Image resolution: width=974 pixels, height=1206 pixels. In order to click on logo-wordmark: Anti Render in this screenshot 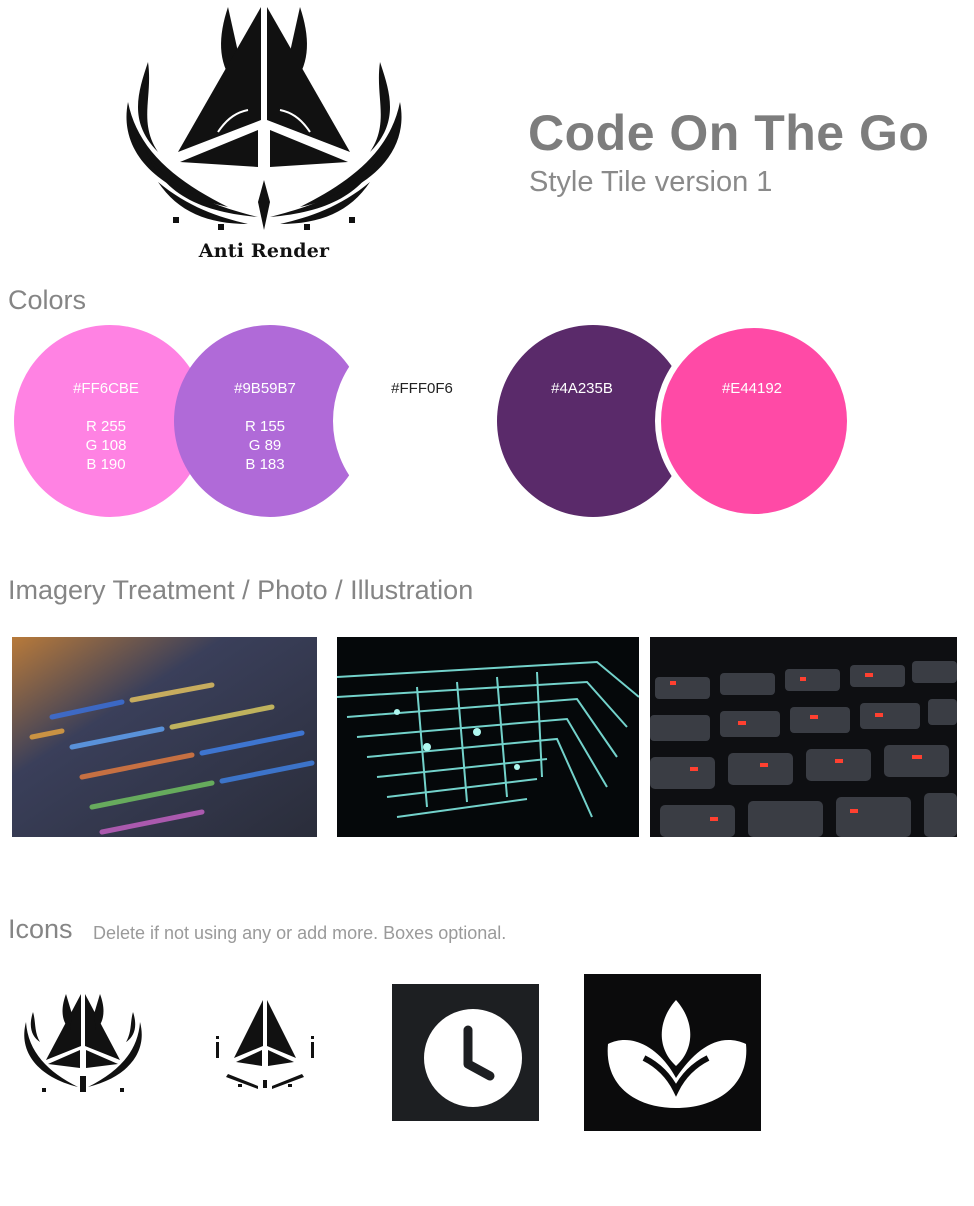, I will do `click(264, 251)`.